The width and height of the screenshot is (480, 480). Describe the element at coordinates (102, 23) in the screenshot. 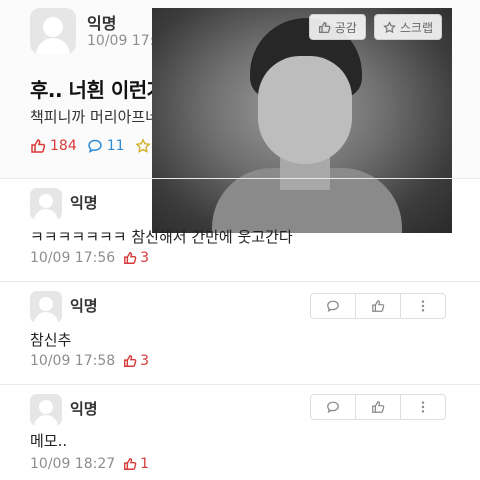

I see `post-author: 익명` at that location.